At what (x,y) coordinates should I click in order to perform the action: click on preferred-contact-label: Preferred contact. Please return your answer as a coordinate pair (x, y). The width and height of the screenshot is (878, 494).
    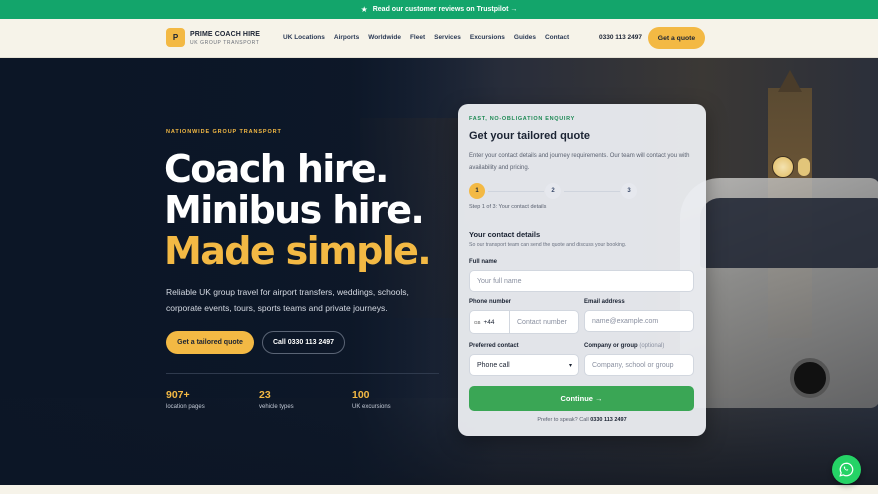
    Looking at the image, I should click on (494, 346).